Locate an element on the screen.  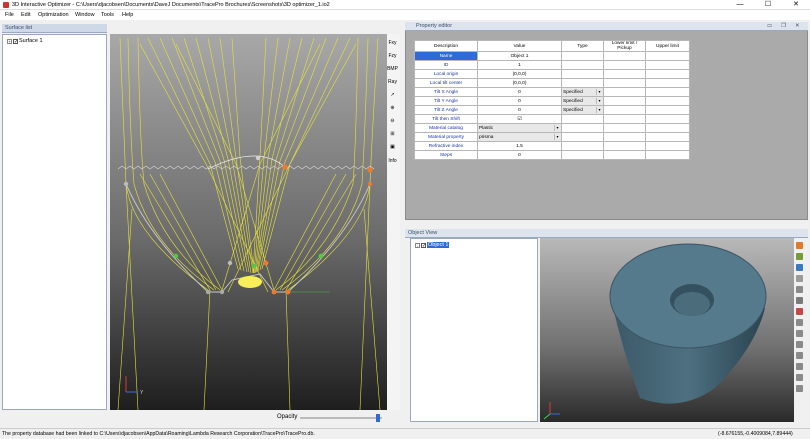
top-view-icon is located at coordinates (799, 355).